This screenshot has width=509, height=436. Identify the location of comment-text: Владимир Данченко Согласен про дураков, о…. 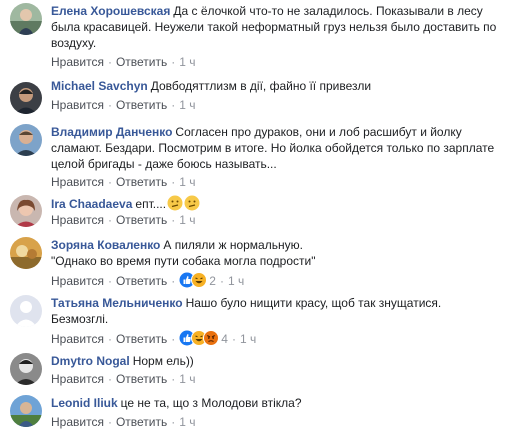
(277, 148).